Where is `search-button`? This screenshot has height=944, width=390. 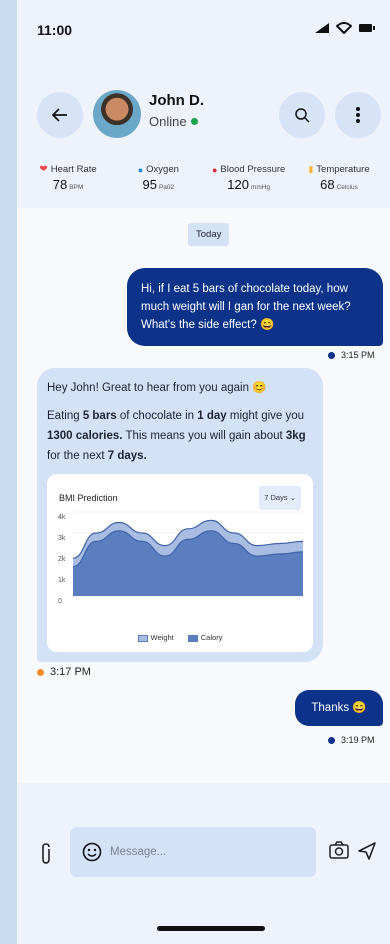 search-button is located at coordinates (302, 115).